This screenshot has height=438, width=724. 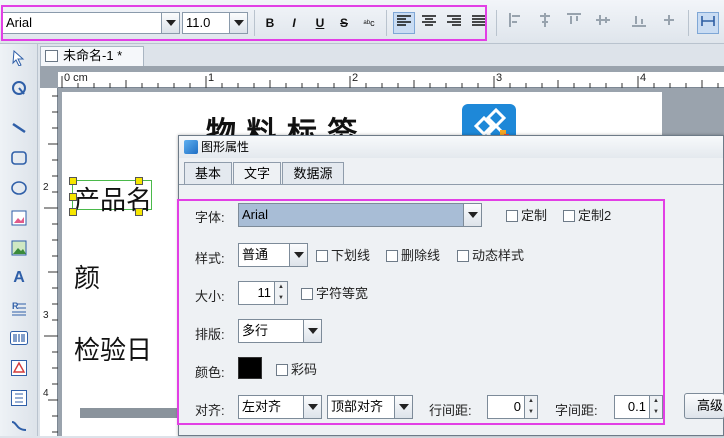 I want to click on barcode-icon, so click(x=19, y=338).